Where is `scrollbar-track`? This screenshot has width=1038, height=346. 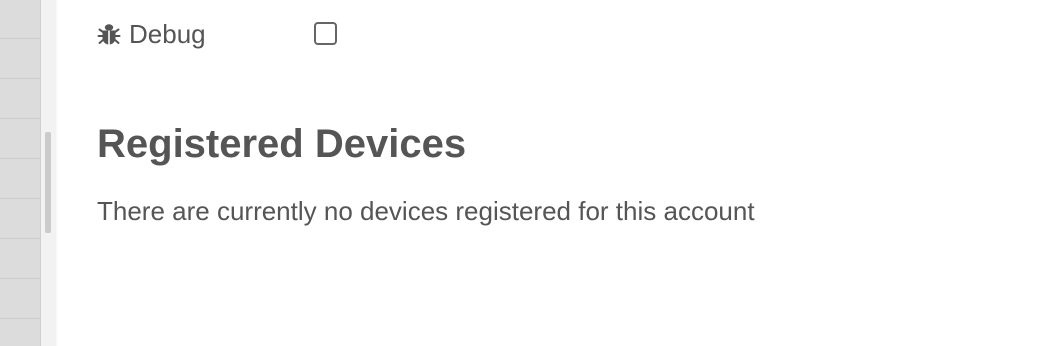
scrollbar-track is located at coordinates (47, 173).